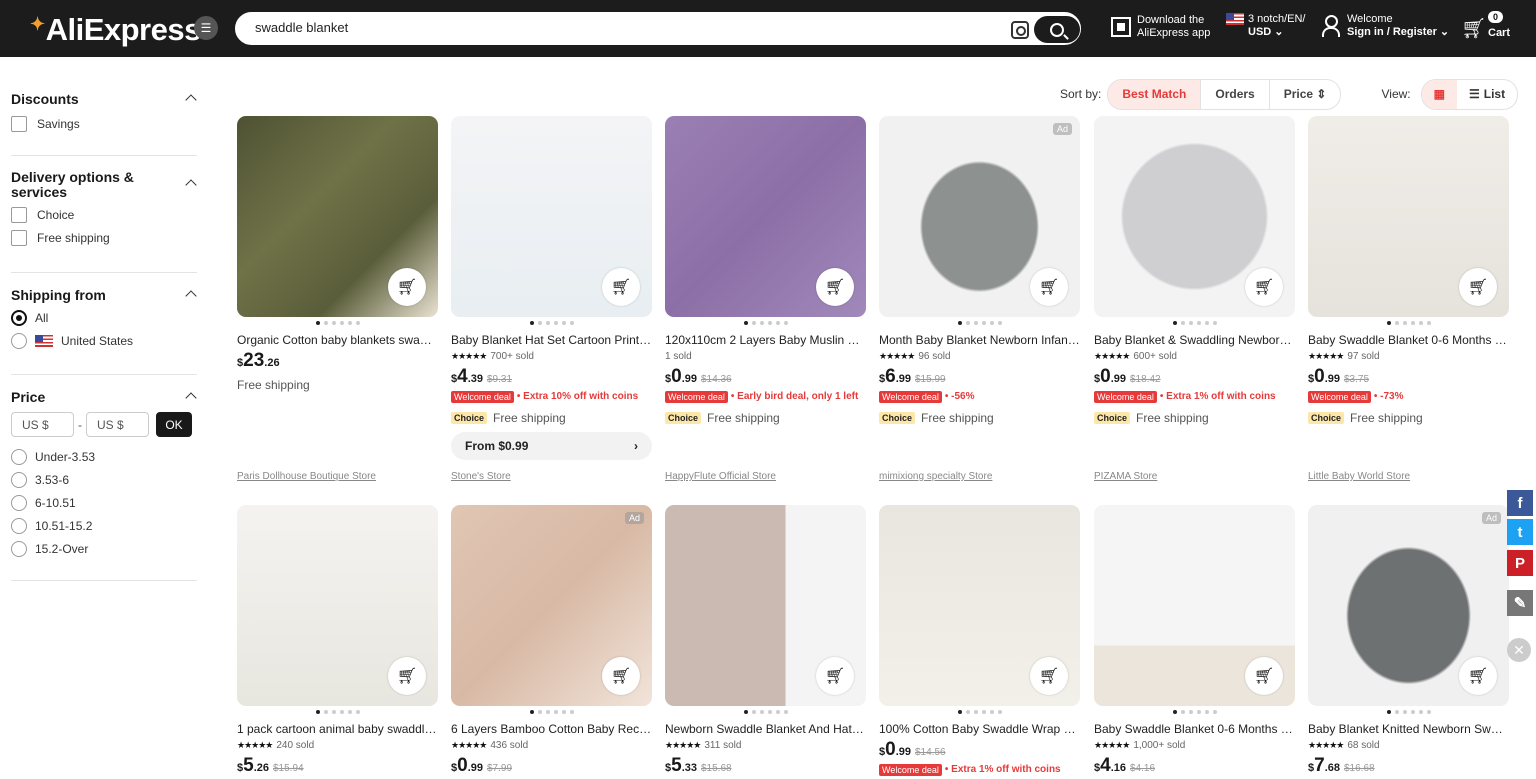 The height and width of the screenshot is (779, 1536). Describe the element at coordinates (206, 28) in the screenshot. I see `menu-icon: ☰` at that location.